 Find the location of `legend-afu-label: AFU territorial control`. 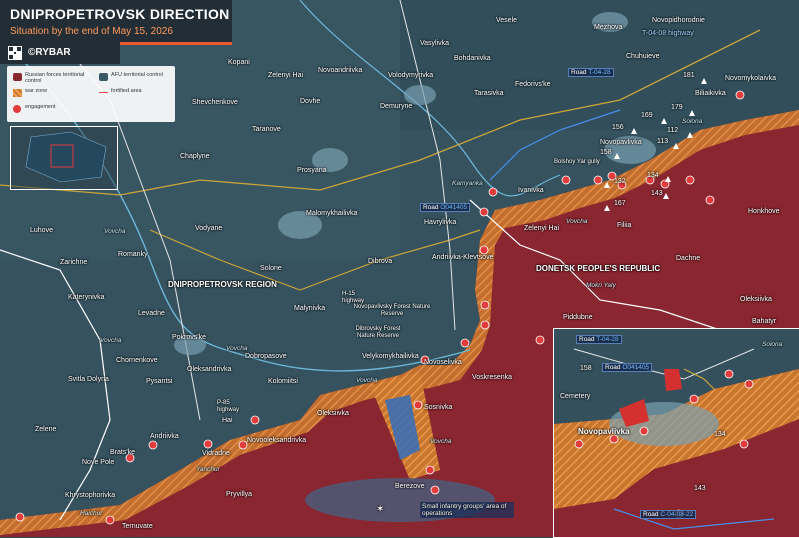

legend-afu-label: AFU territorial control is located at coordinates (137, 75).